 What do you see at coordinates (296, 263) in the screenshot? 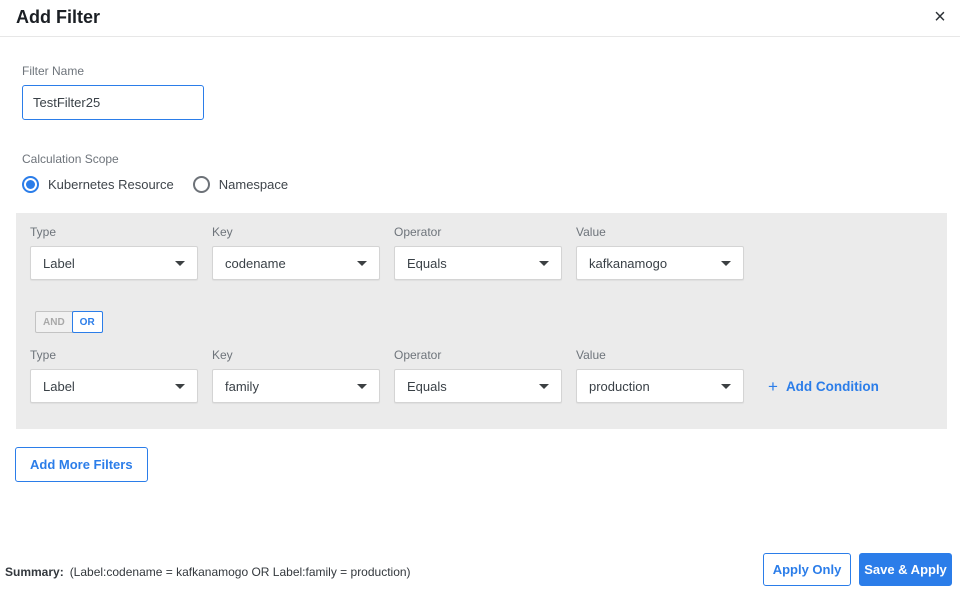
I see `key-dropdown: codename` at bounding box center [296, 263].